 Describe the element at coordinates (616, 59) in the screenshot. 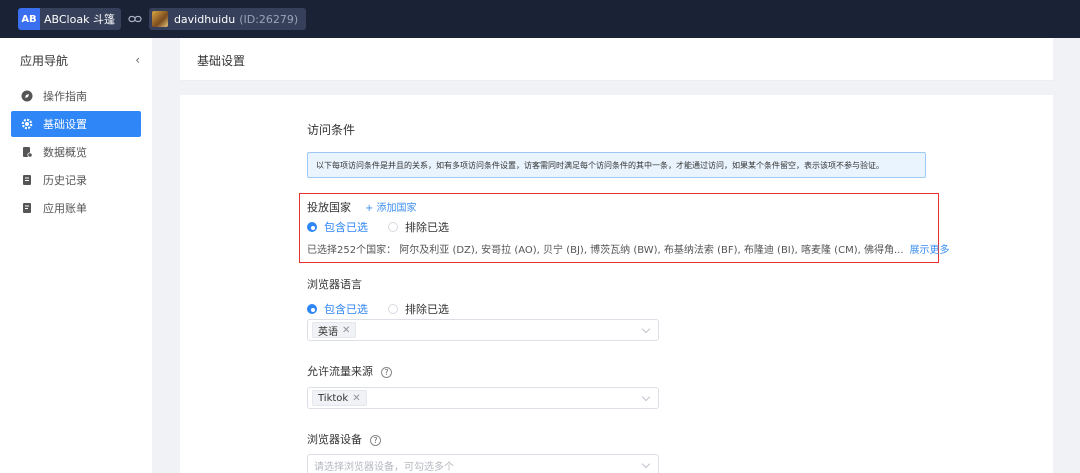

I see `page-header-card: 基础设置` at that location.